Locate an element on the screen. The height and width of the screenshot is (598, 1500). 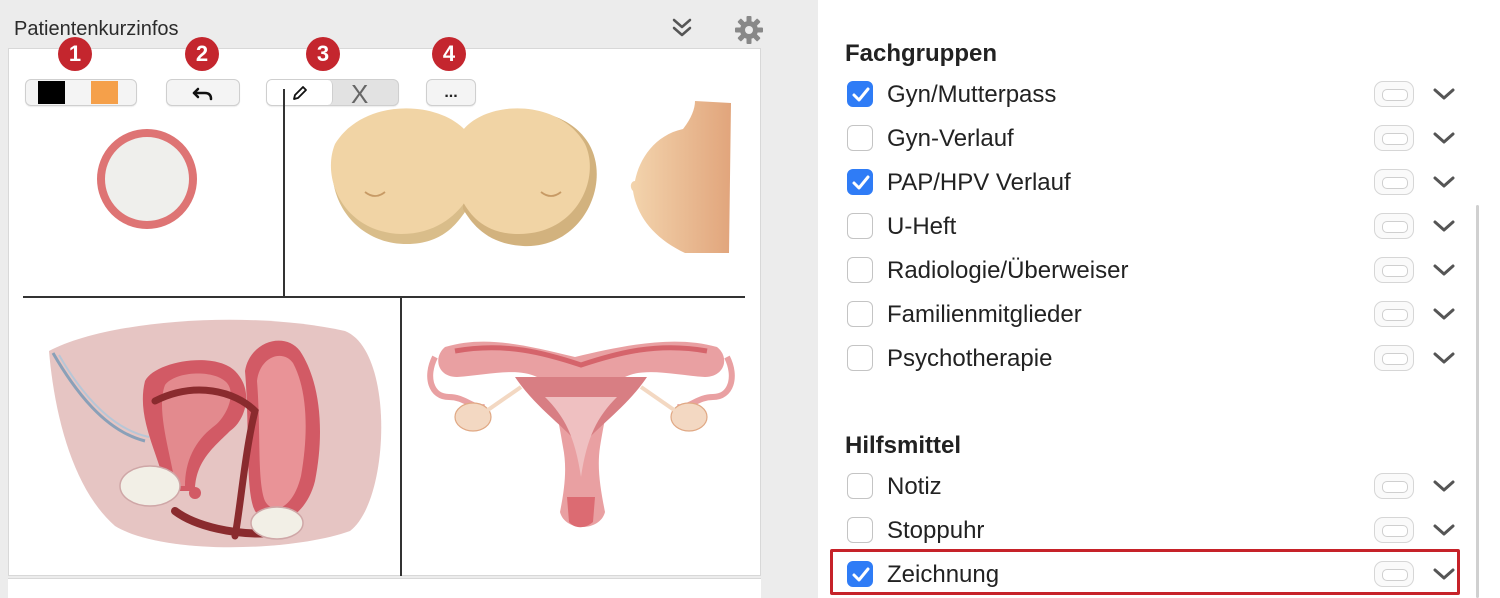
item-label: Notiz is located at coordinates (914, 486).